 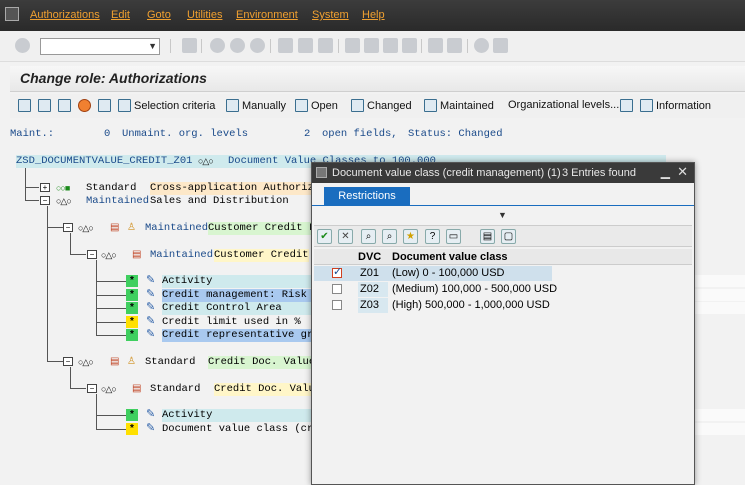 What do you see at coordinates (120, 15) in the screenshot?
I see `menu-edit: Edit` at bounding box center [120, 15].